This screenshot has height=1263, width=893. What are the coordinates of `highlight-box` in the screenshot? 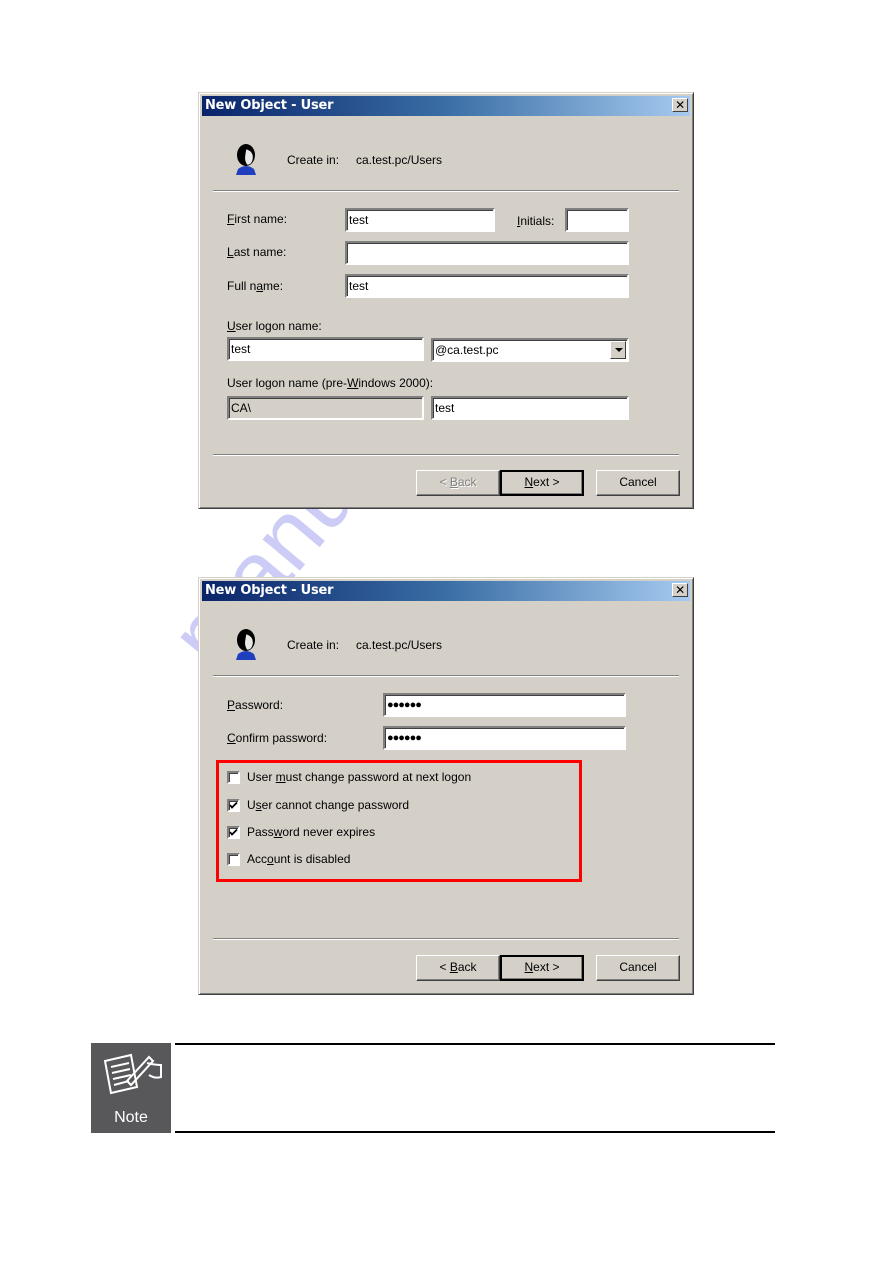 It's located at (399, 821).